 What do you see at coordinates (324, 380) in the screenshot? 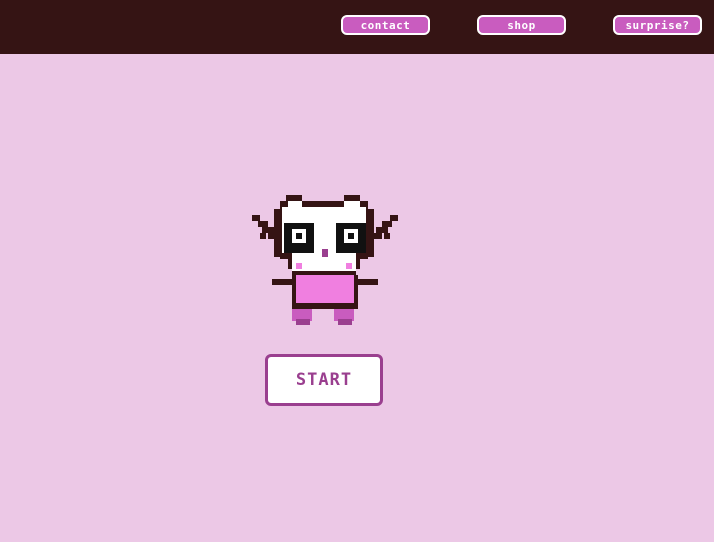
I see `start-button: START` at bounding box center [324, 380].